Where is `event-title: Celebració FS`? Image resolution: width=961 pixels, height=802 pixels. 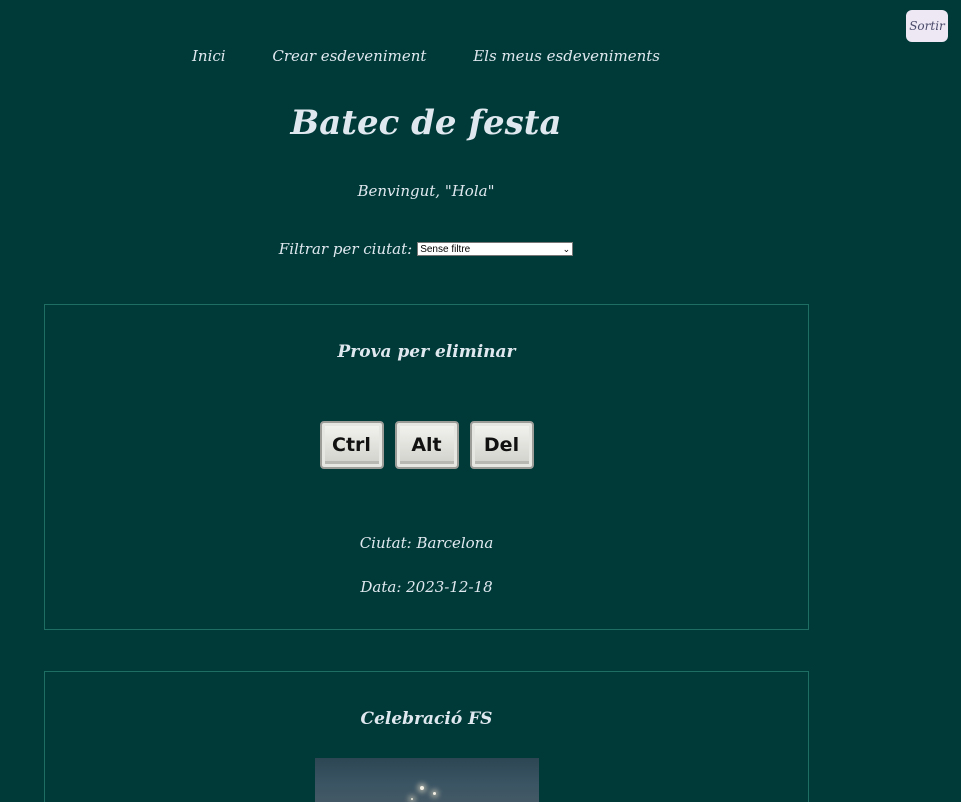
event-title: Celebració FS is located at coordinates (426, 719).